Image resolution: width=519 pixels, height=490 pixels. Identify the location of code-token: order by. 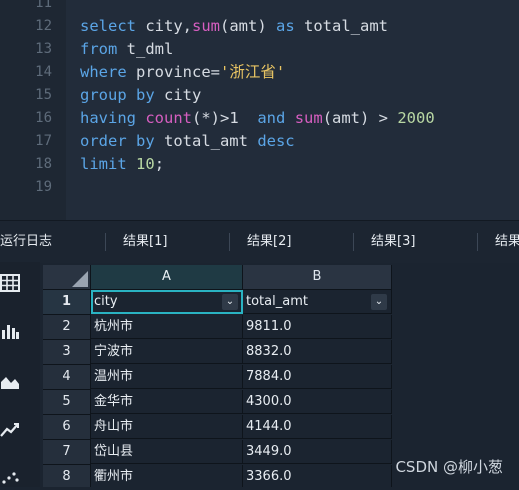
(117, 141).